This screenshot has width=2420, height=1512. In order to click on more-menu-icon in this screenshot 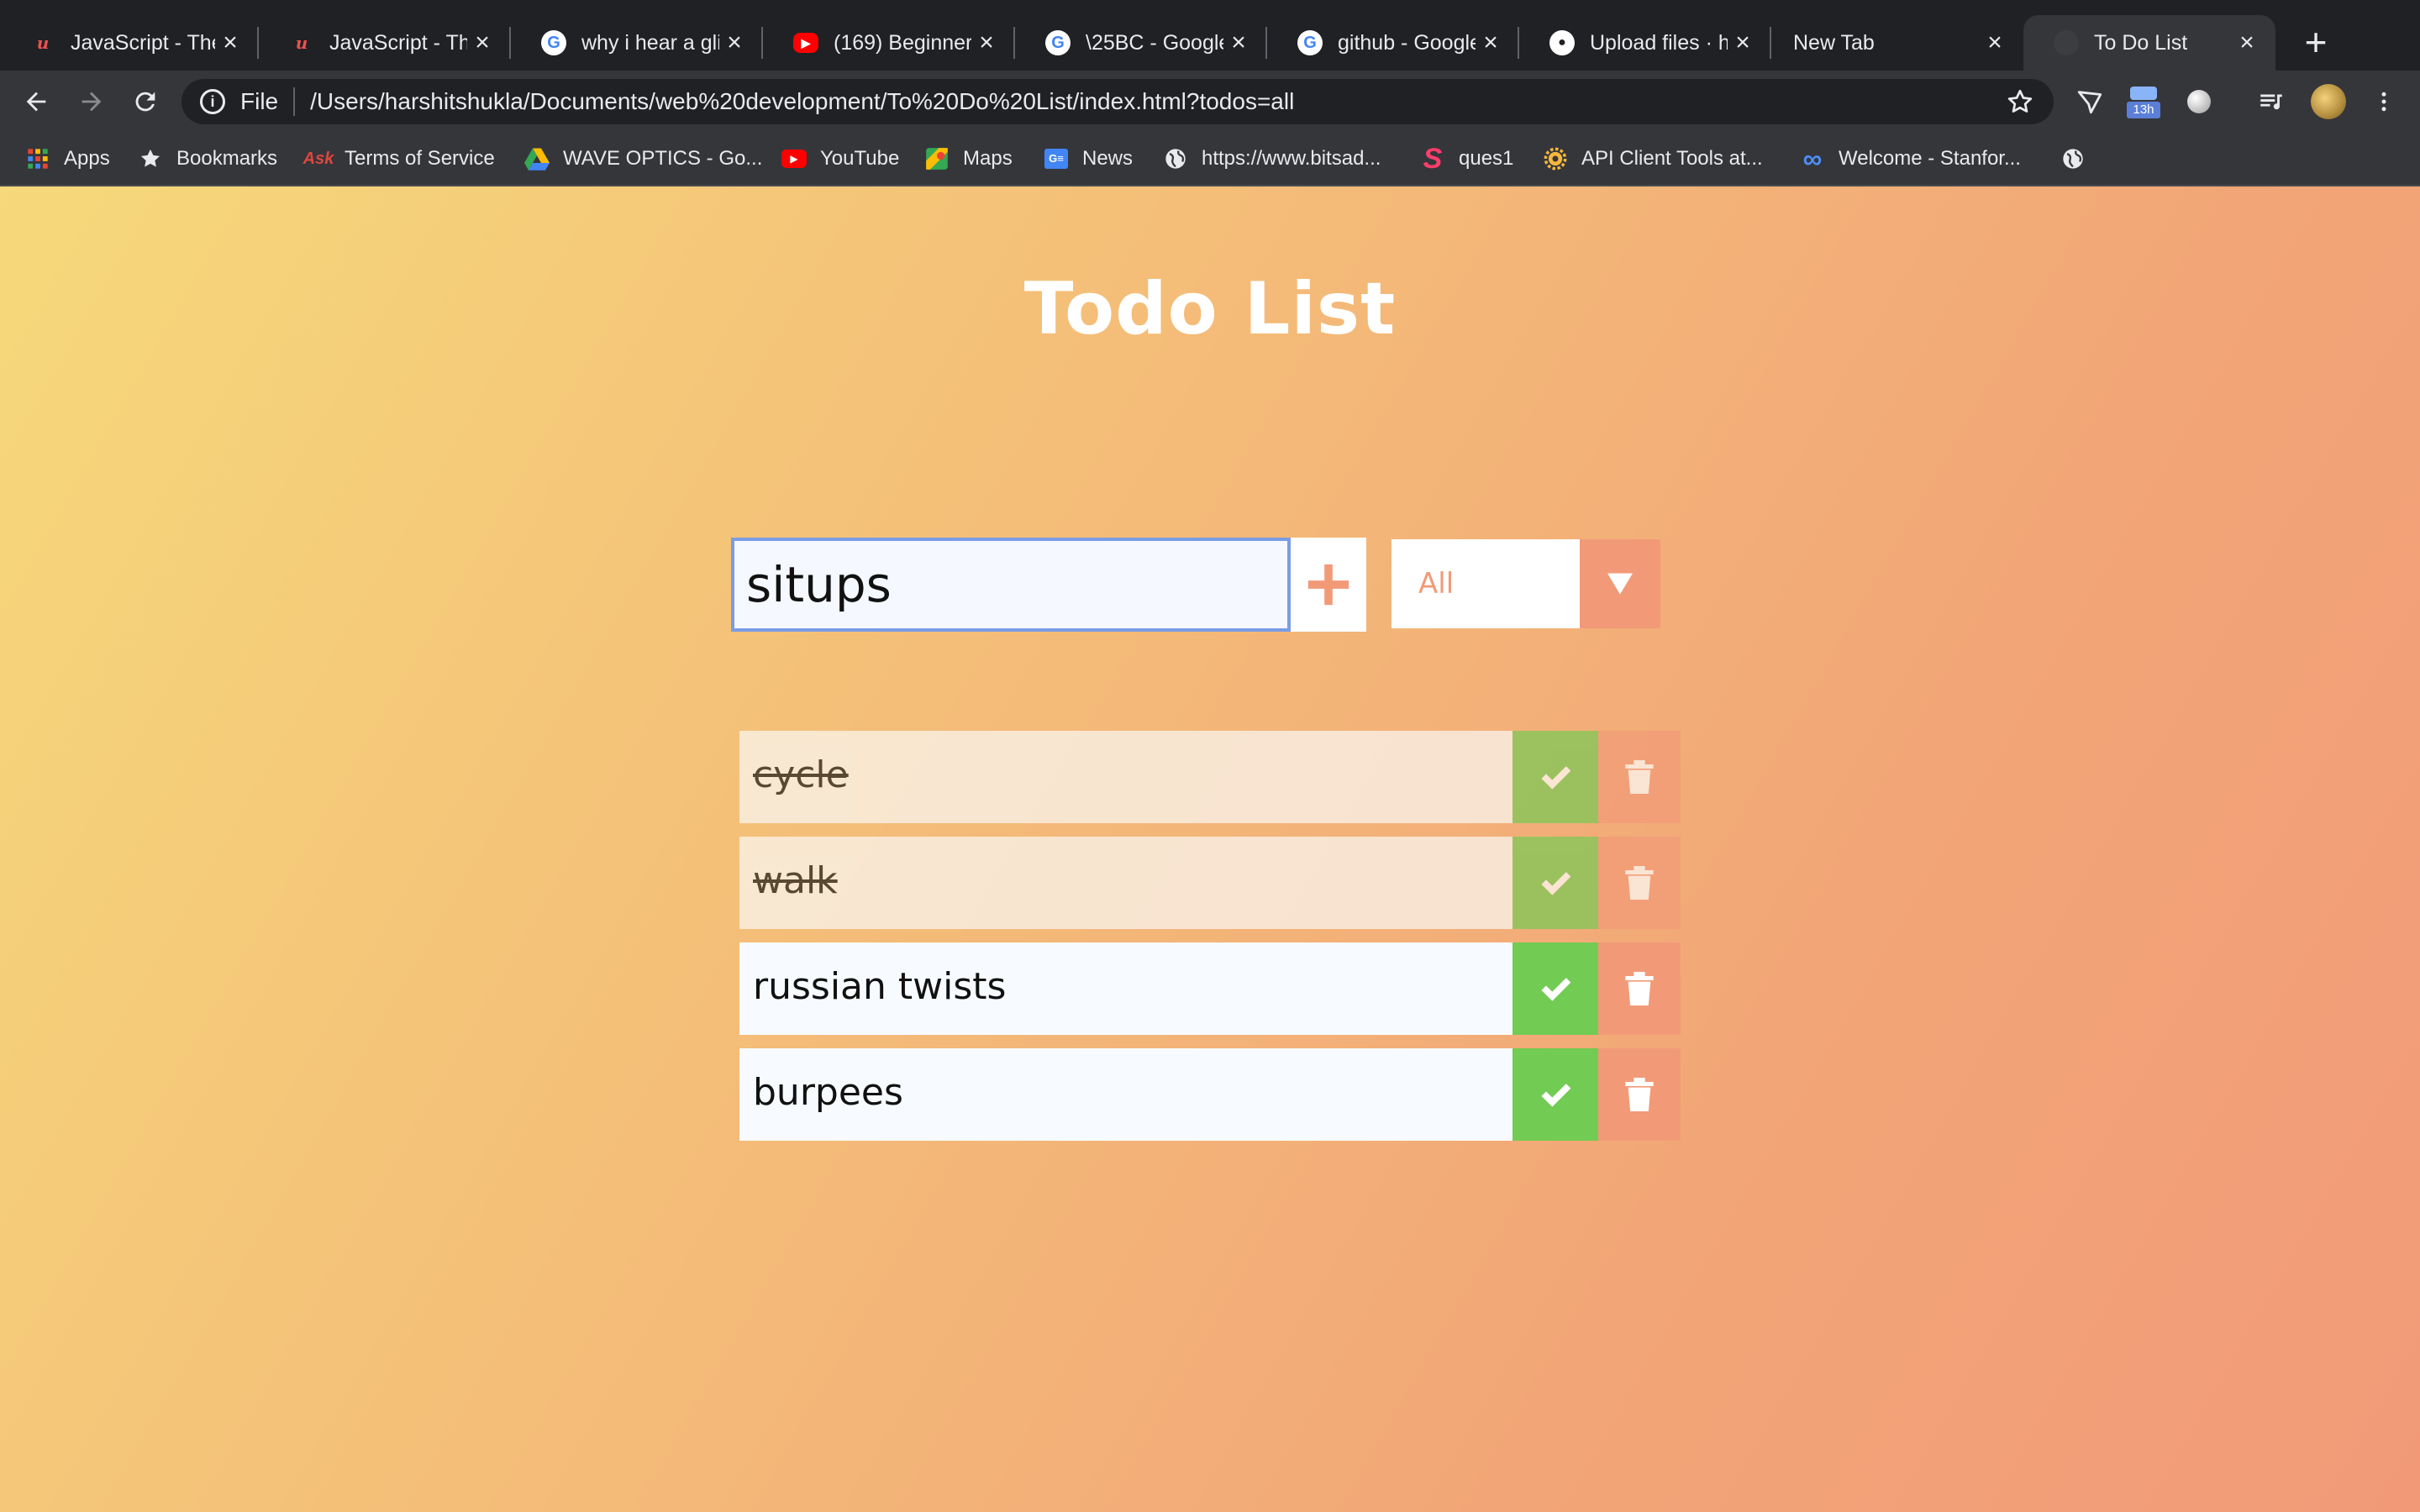, I will do `click(2384, 101)`.